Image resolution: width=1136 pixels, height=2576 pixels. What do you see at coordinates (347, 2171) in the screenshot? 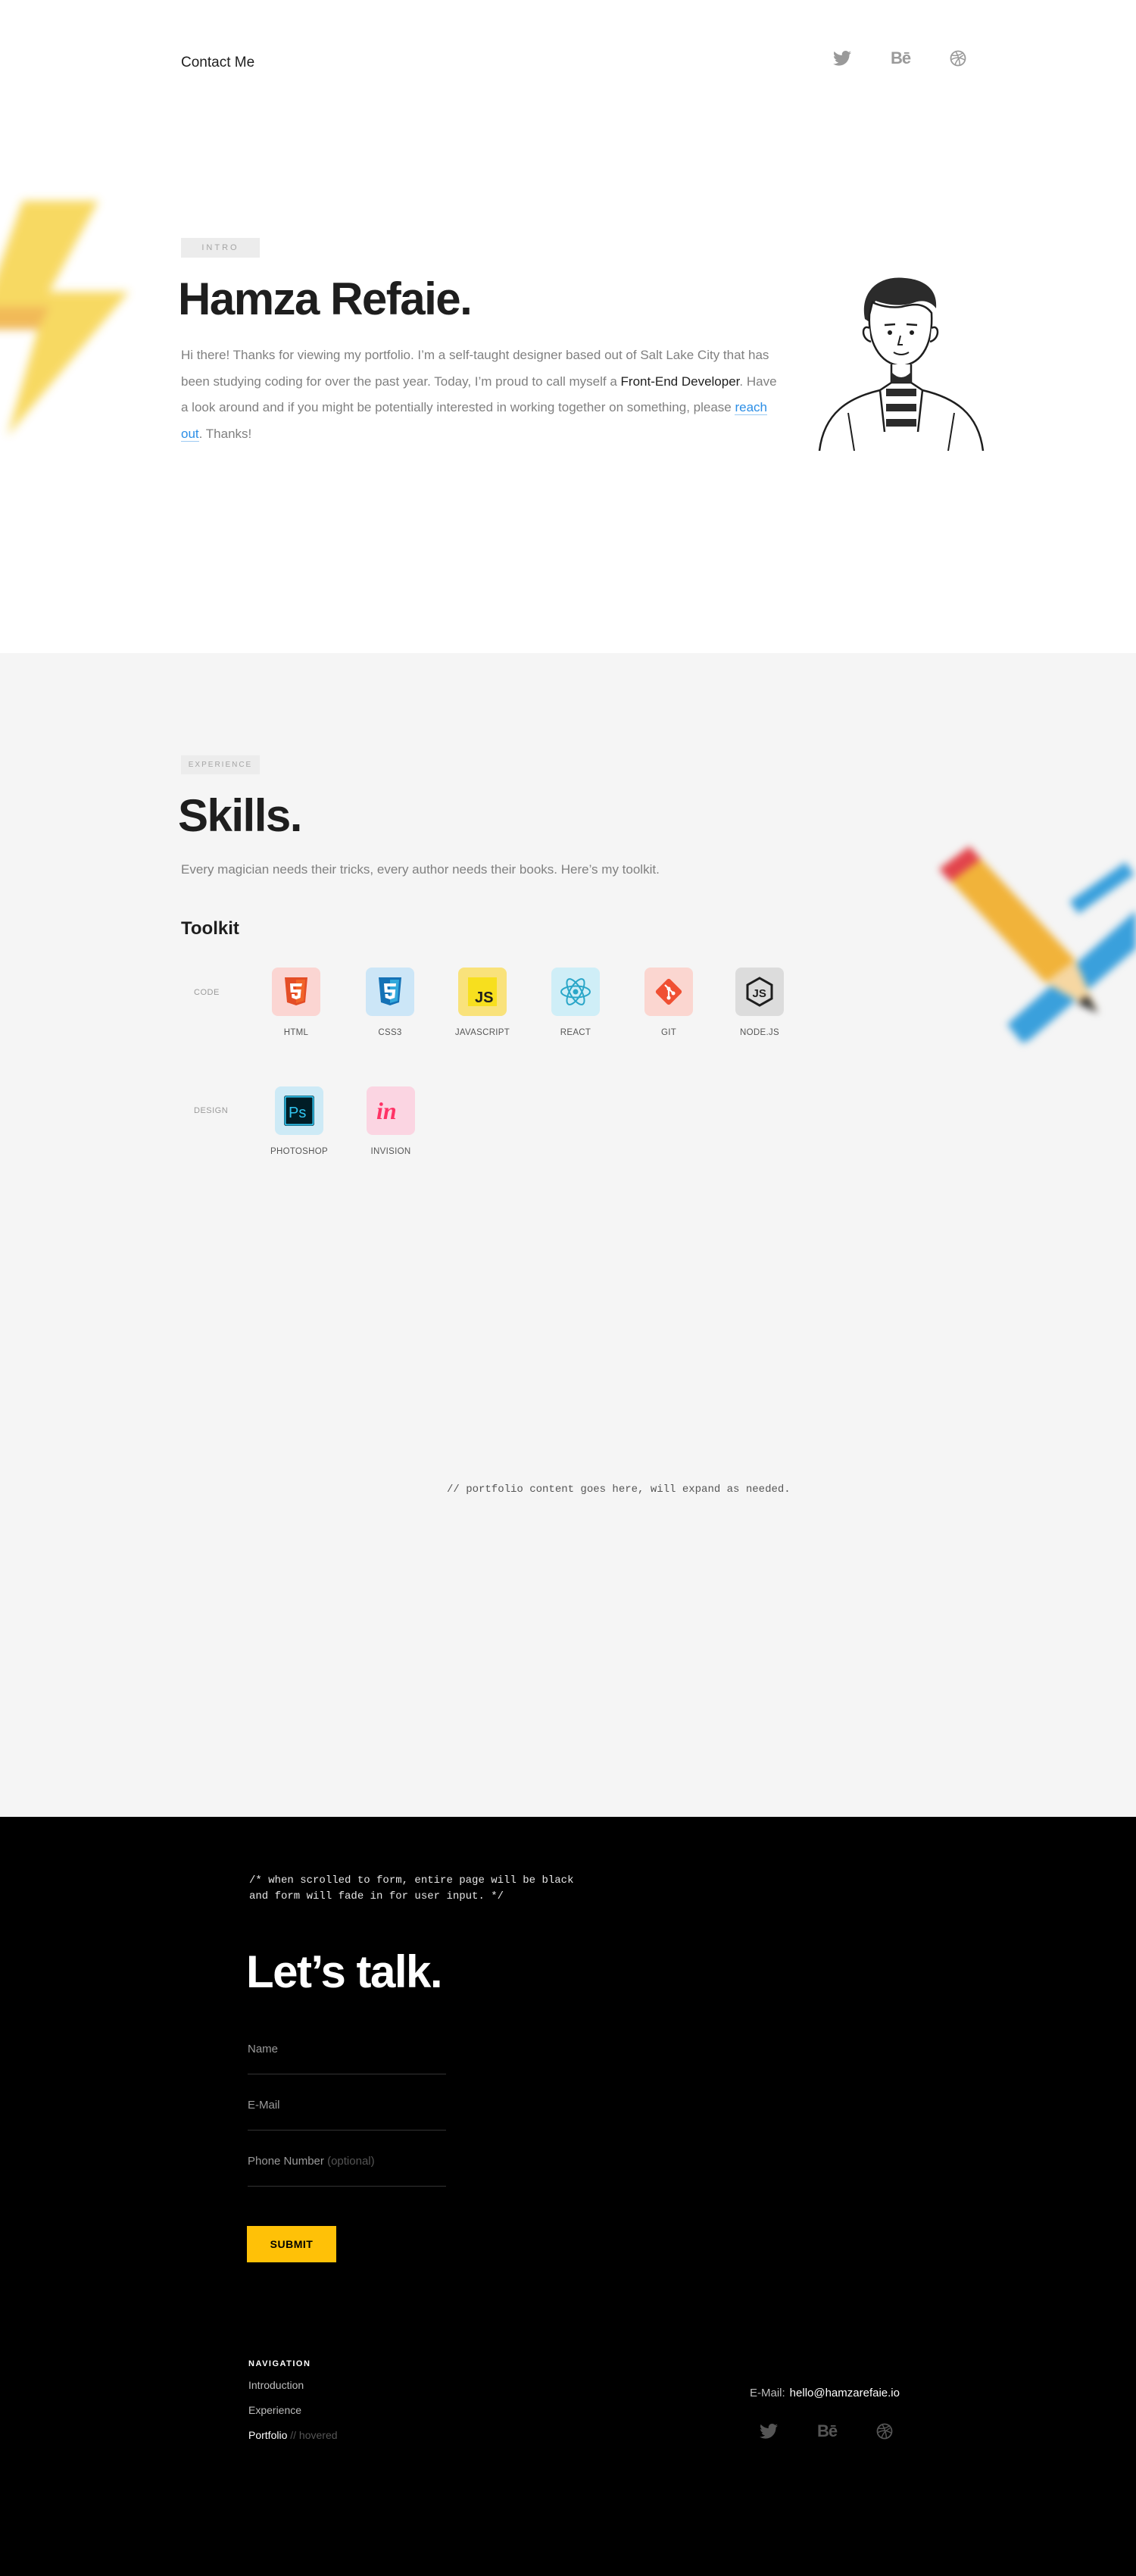
I see `phone-field: Phone Number (optional)` at bounding box center [347, 2171].